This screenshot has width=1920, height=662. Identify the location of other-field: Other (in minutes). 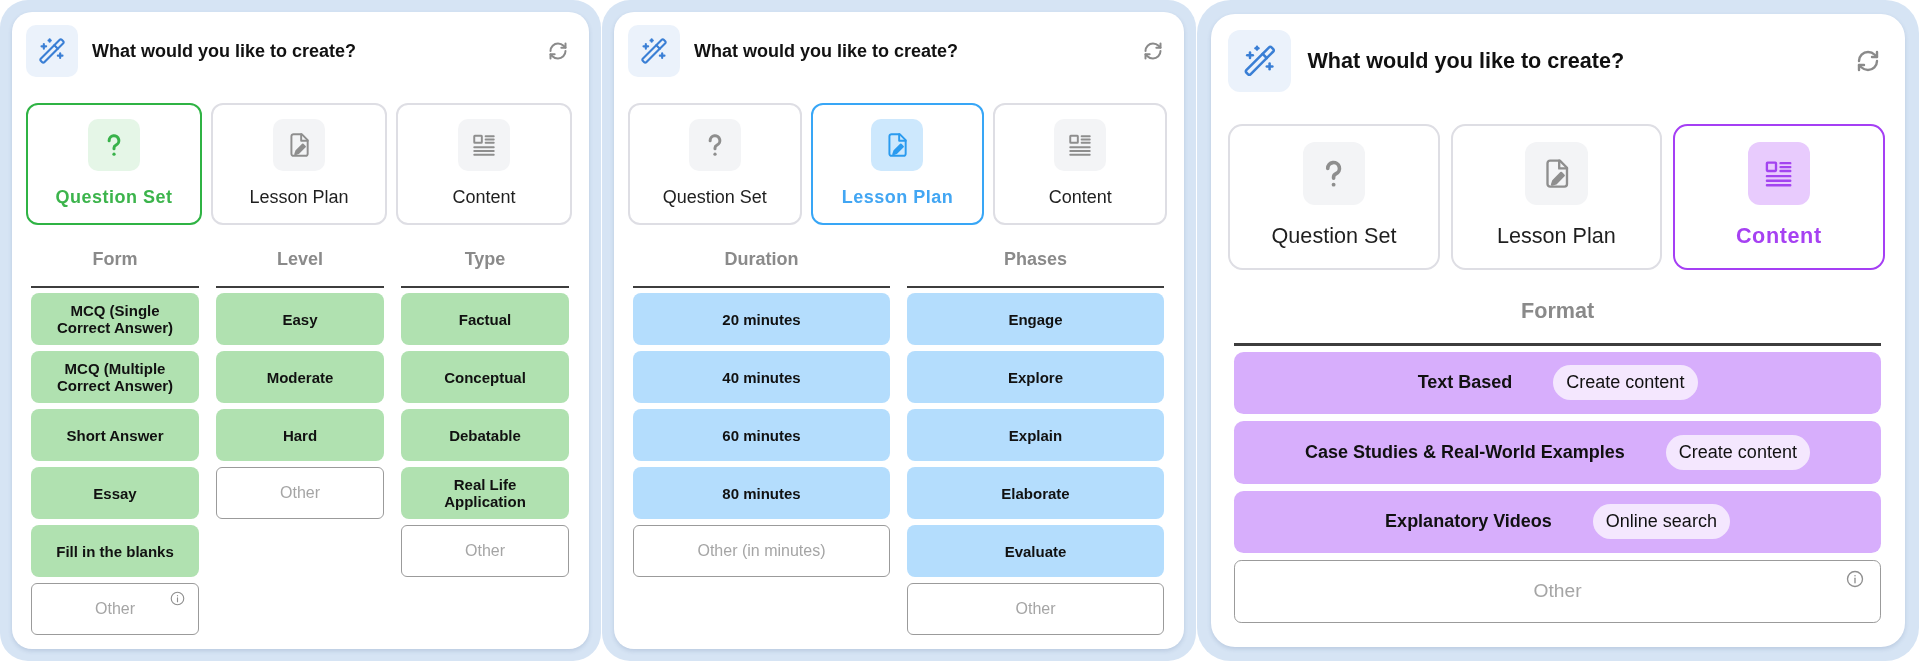
(761, 551).